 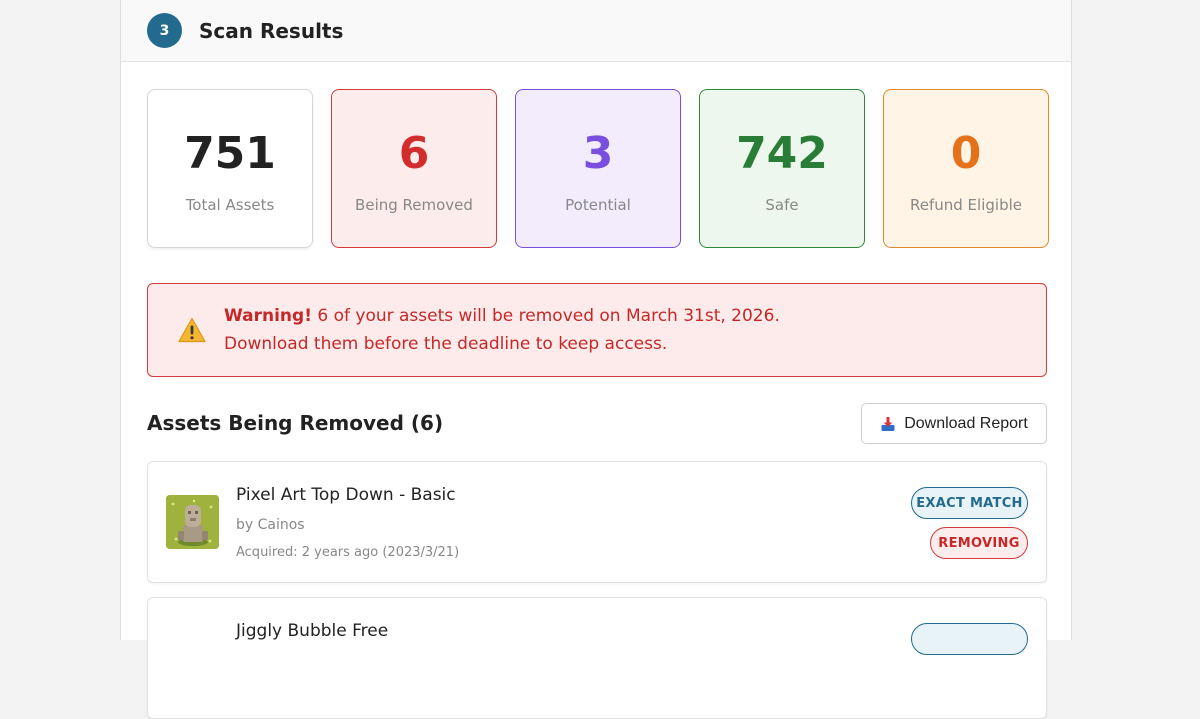 I want to click on panel-header: 3 Scan Results, so click(x=596, y=31).